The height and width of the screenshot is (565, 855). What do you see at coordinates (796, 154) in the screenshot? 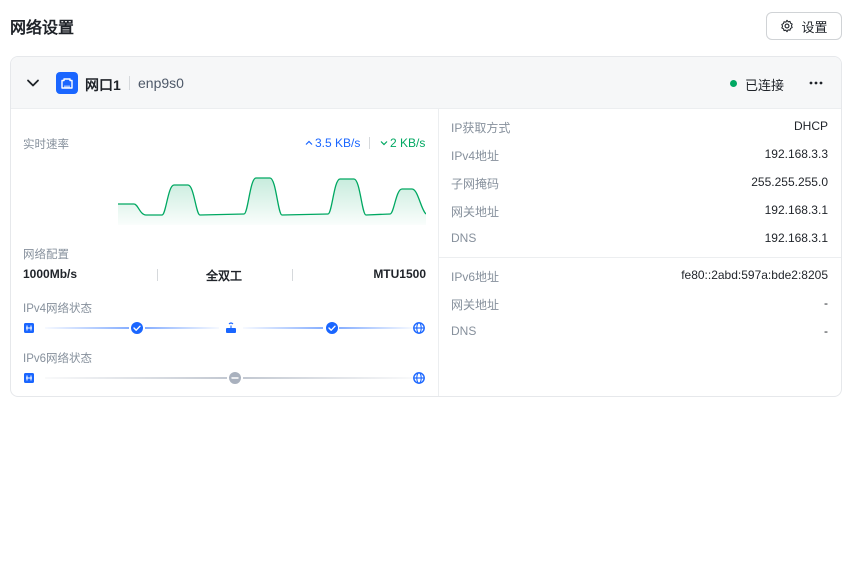
I see `ipv4-address-value: 192.168.3.3` at bounding box center [796, 154].